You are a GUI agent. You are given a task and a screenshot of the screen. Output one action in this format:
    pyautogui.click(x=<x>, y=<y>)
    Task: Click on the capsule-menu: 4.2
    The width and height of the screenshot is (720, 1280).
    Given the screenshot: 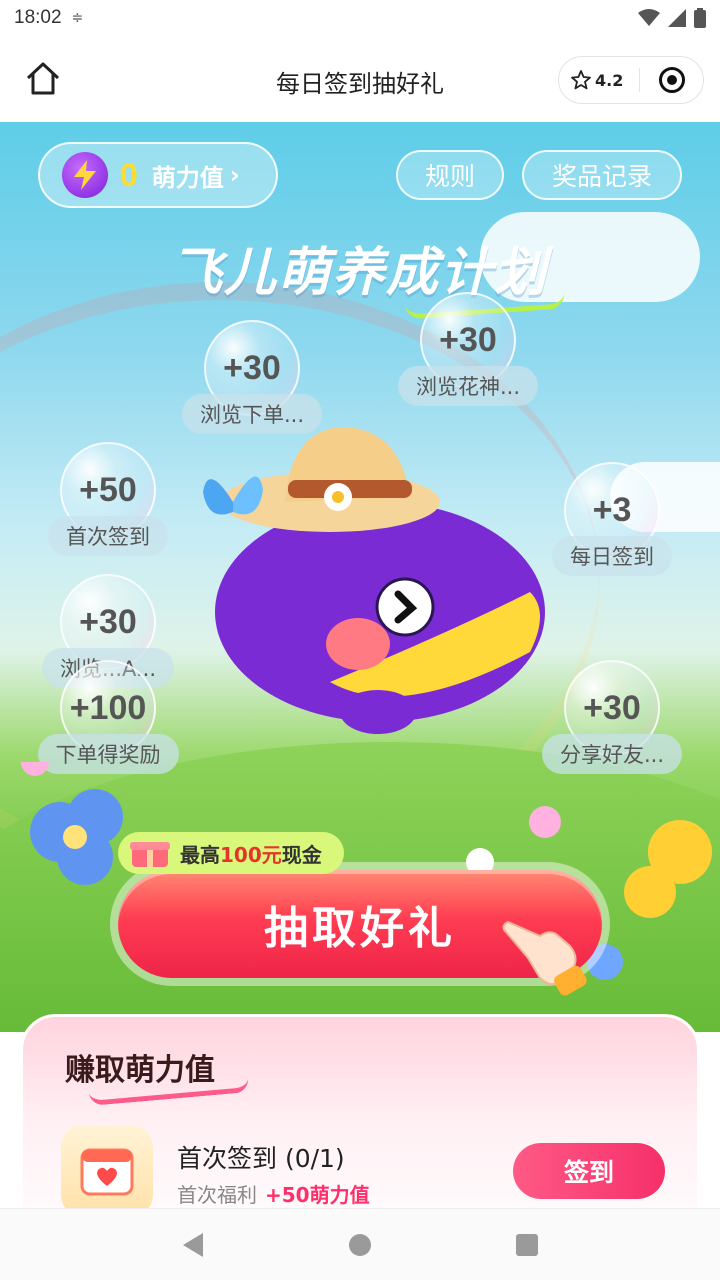 What is the action you would take?
    pyautogui.click(x=631, y=80)
    